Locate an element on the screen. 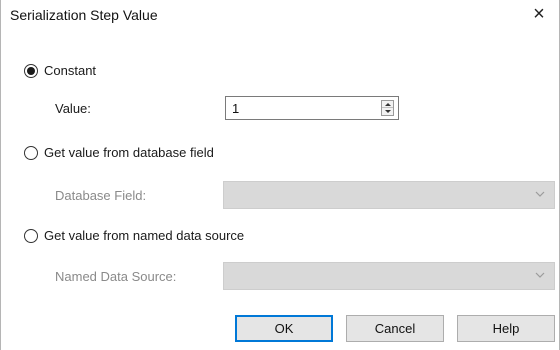 The height and width of the screenshot is (350, 560). close-icon: × is located at coordinates (539, 14).